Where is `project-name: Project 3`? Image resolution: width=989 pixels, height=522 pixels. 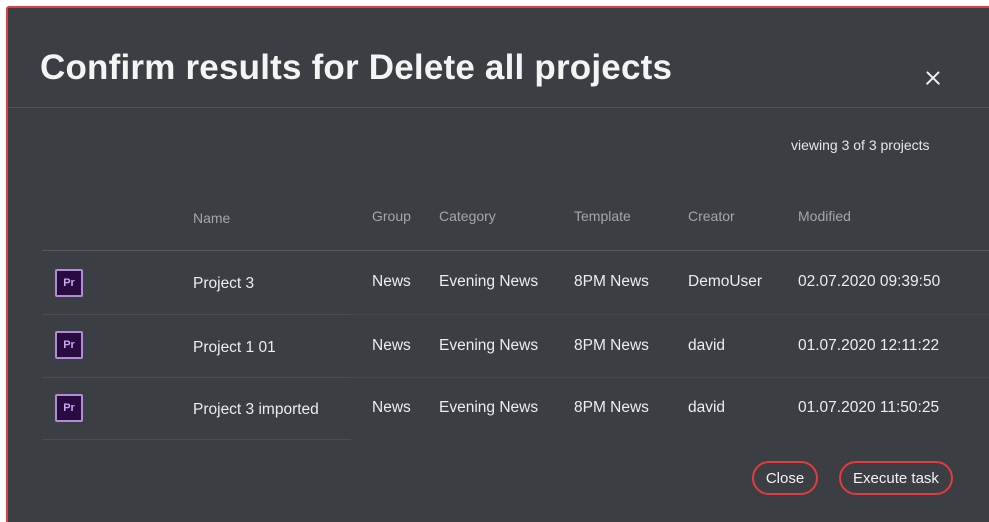 project-name: Project 3 is located at coordinates (224, 283).